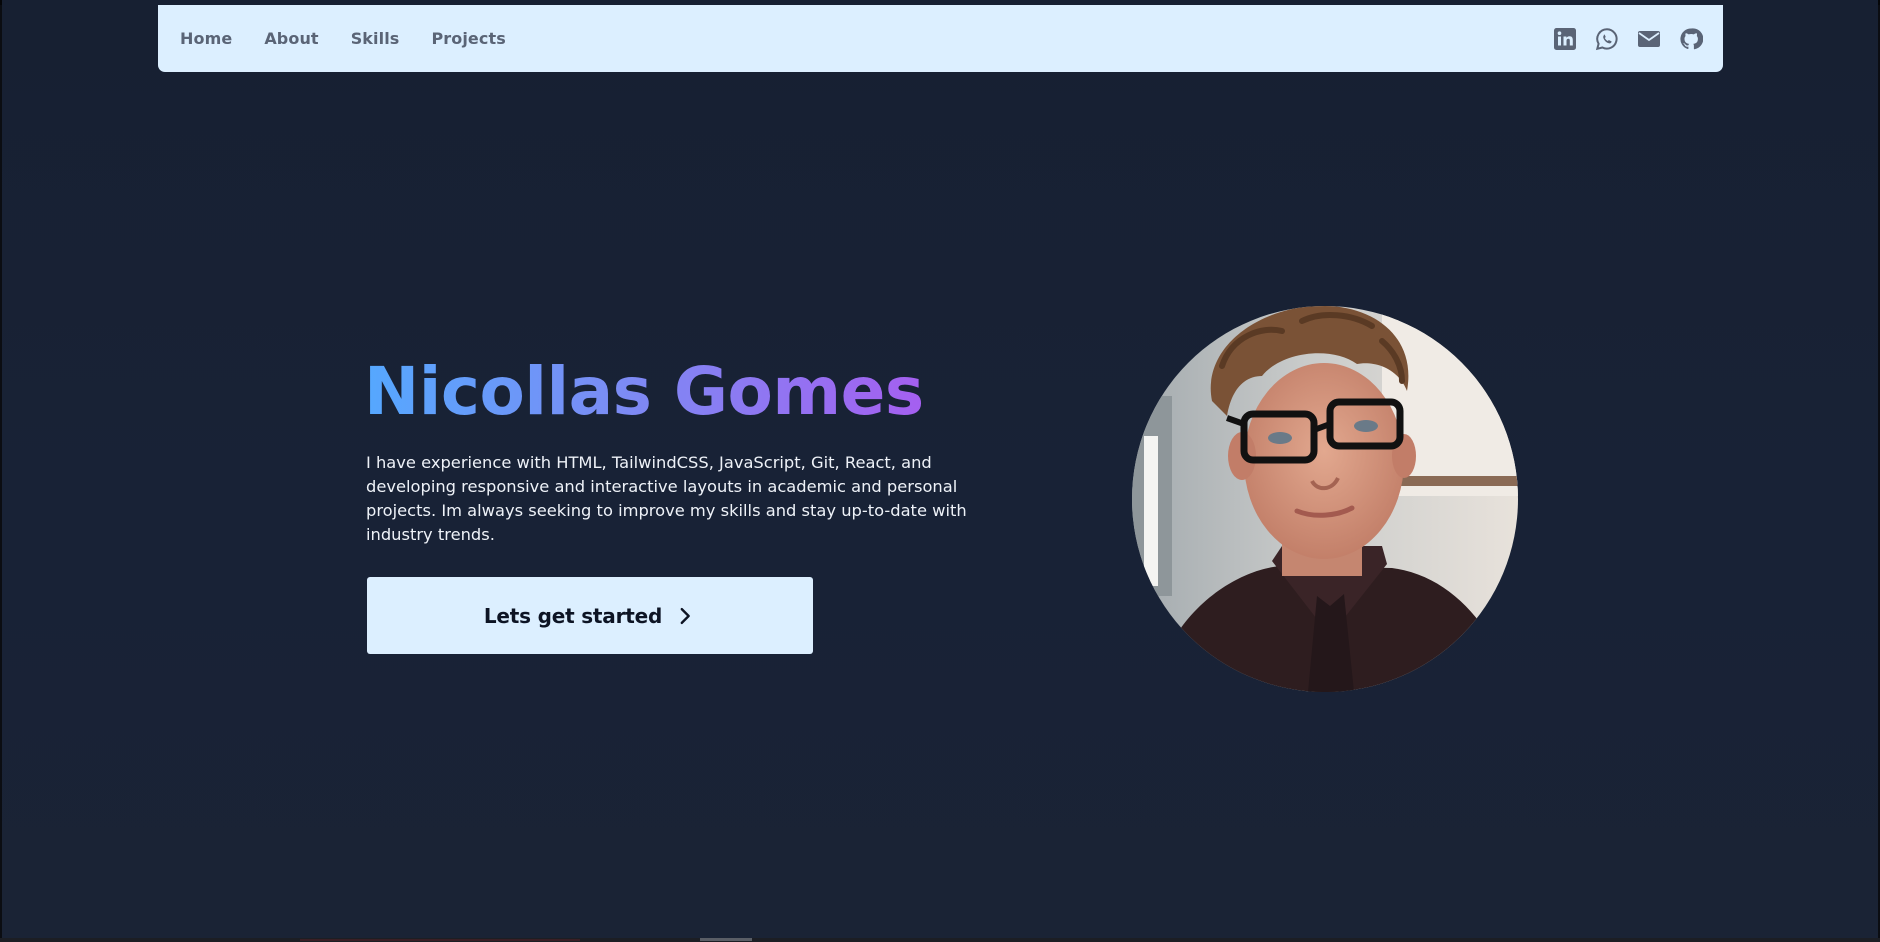  Describe the element at coordinates (573, 615) in the screenshot. I see `get-started-label: Lets get started` at that location.